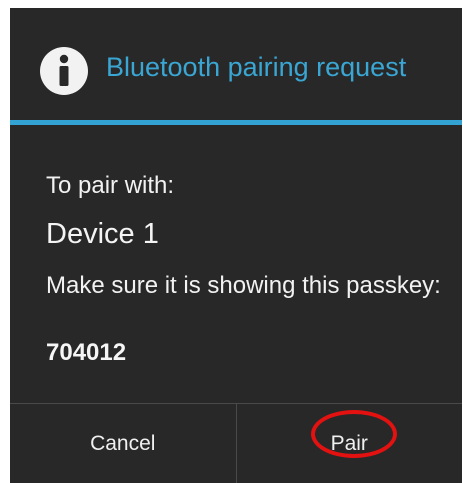  Describe the element at coordinates (64, 71) in the screenshot. I see `info-icon` at that location.